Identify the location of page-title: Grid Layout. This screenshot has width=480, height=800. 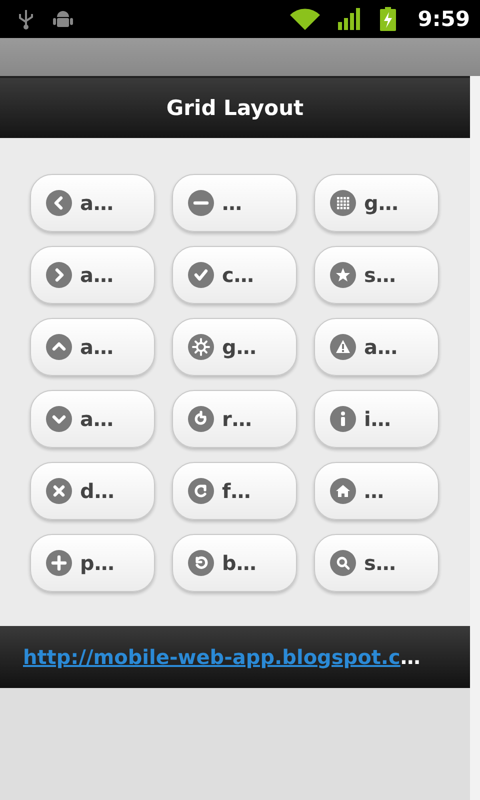
(235, 108).